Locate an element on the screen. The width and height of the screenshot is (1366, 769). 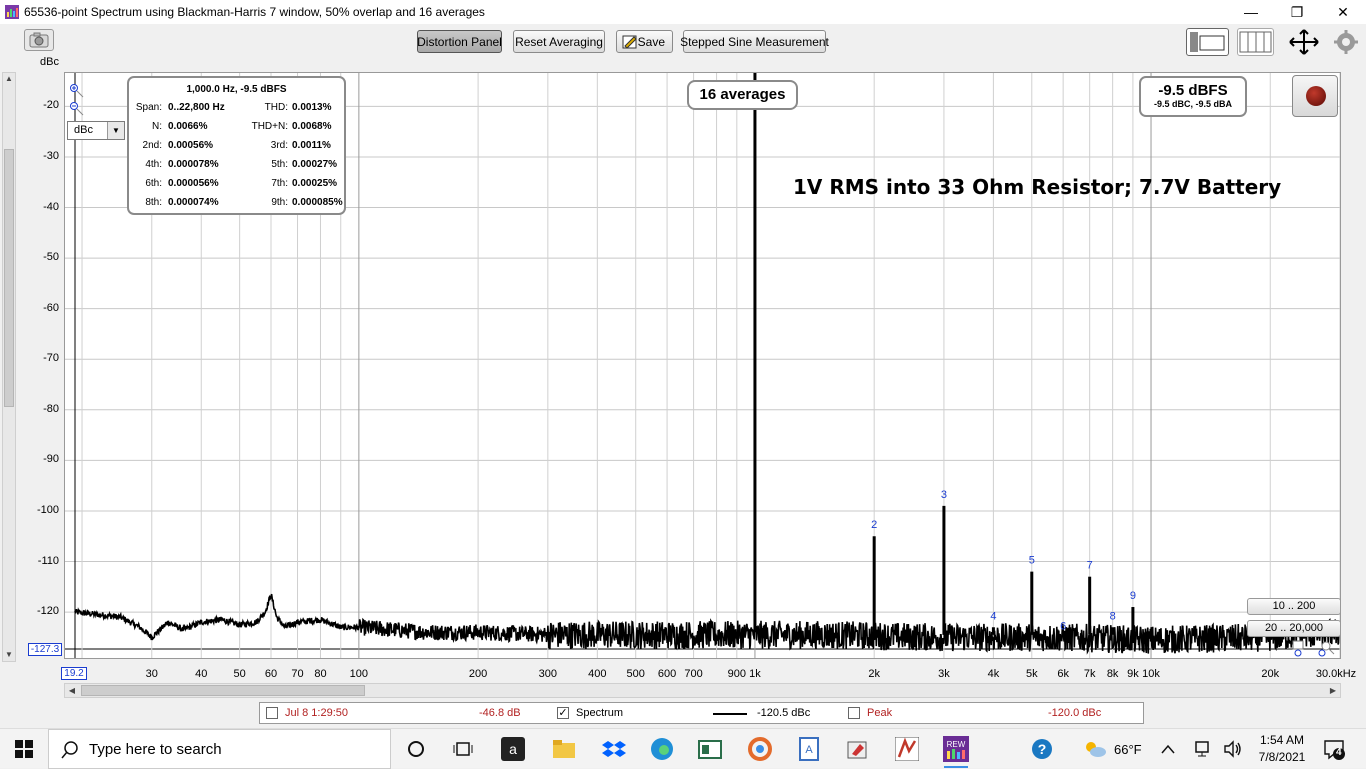
harmonic-label: 9 is located at coordinates (1133, 596).